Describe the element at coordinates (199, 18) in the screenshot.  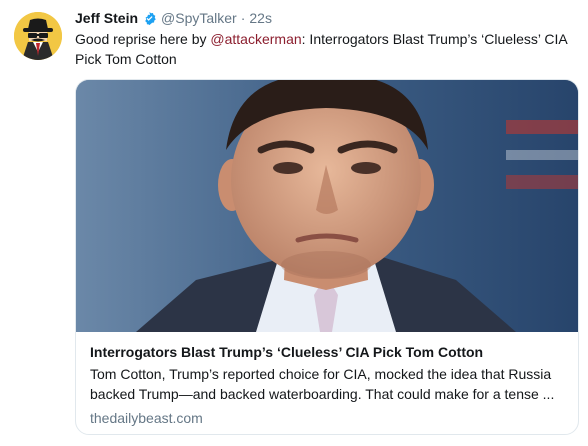
I see `handle: @SpyTalker` at that location.